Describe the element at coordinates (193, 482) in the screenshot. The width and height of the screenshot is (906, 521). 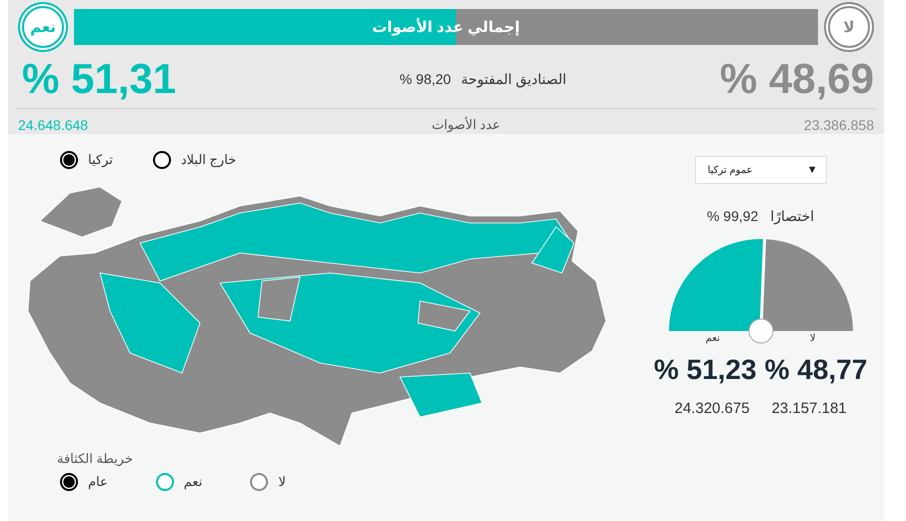
I see `radio-label: نعم` at that location.